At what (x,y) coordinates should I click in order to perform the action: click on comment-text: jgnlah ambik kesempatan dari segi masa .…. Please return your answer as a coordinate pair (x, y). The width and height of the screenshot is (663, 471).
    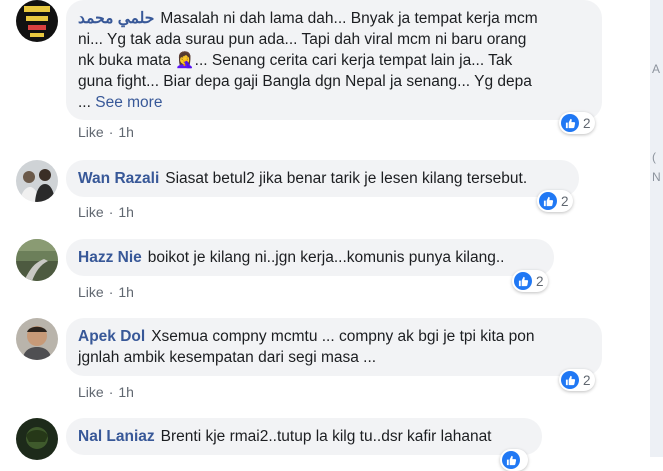
    Looking at the image, I should click on (227, 357).